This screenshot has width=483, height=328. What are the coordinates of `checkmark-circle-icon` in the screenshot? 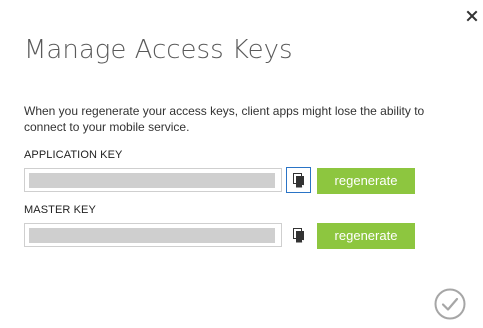 It's located at (450, 304).